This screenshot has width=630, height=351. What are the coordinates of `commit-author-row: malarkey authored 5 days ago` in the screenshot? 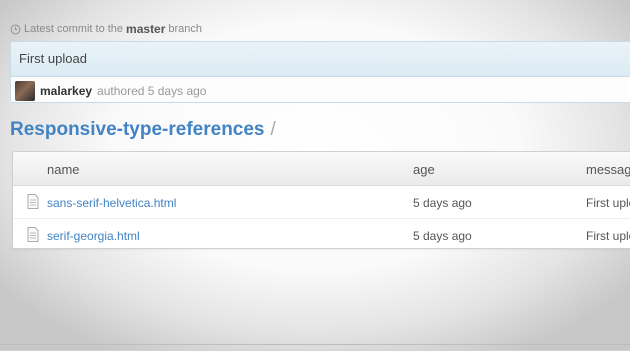 It's located at (320, 89).